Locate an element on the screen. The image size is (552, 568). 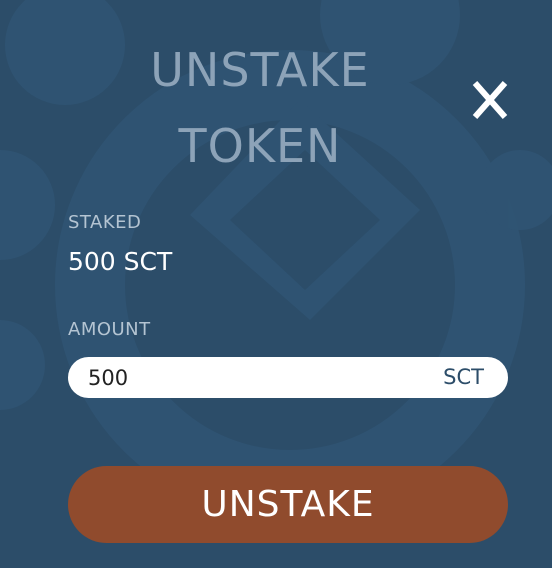
amount-field: SCT is located at coordinates (288, 377).